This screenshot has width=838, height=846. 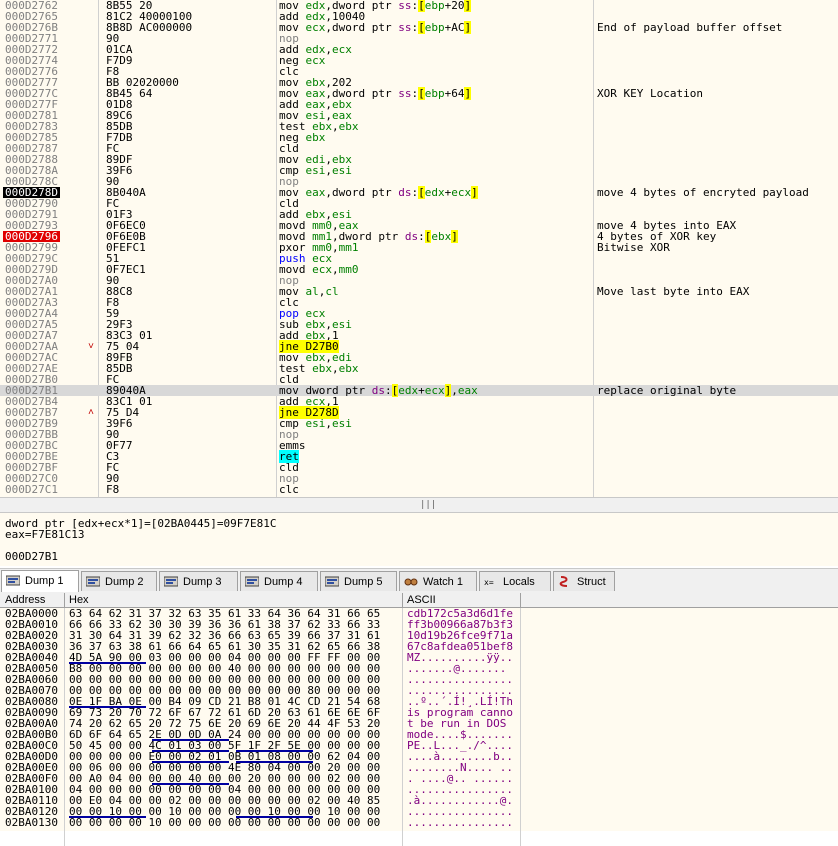 I want to click on tab-label: Dump 2, so click(x=124, y=582).